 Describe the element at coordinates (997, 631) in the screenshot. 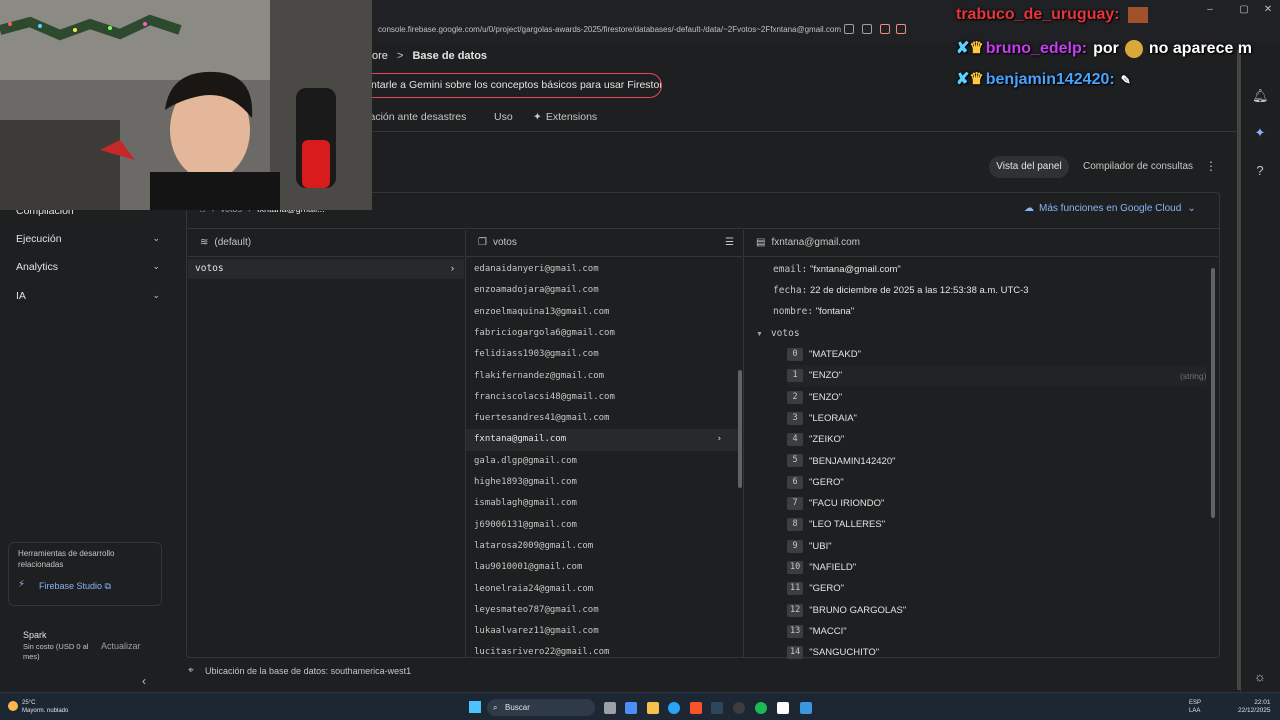

I see `vote-item: 13 "MACCI"` at that location.